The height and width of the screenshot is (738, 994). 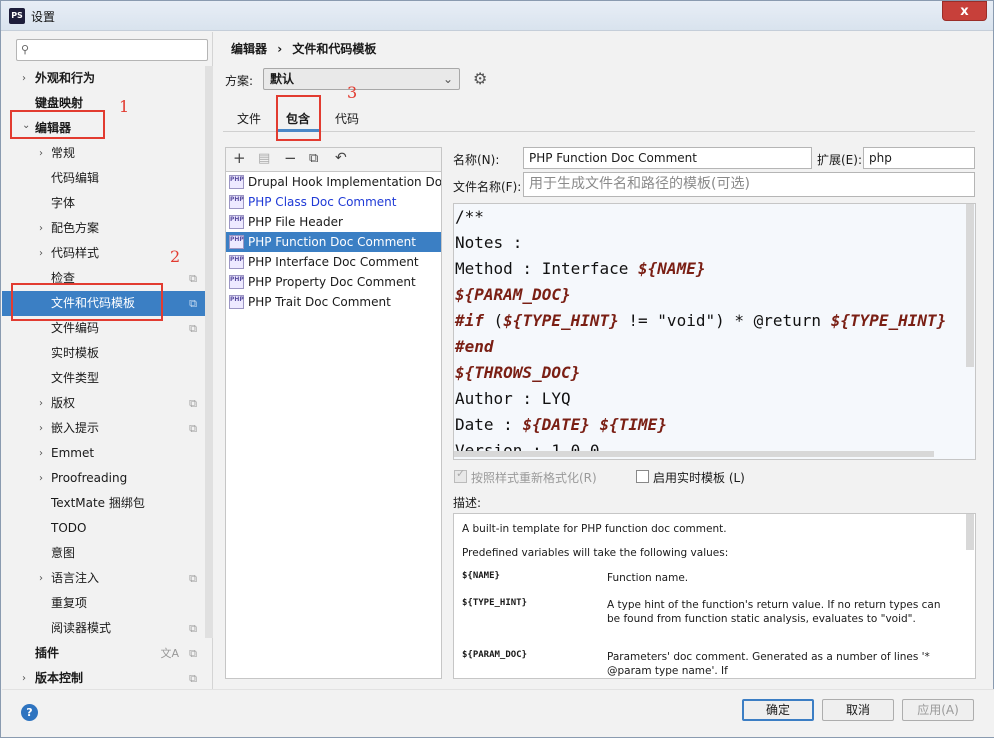 I want to click on breadcrumb: 编辑器 › 文件和代码模板, so click(x=306, y=48).